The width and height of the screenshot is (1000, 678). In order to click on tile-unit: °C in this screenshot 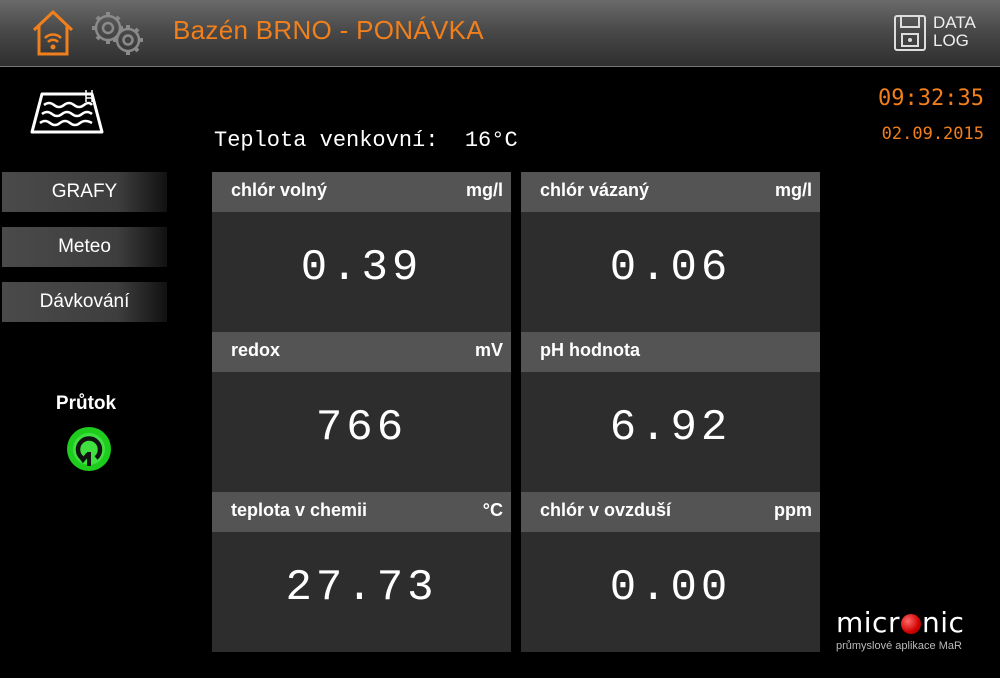, I will do `click(492, 510)`.